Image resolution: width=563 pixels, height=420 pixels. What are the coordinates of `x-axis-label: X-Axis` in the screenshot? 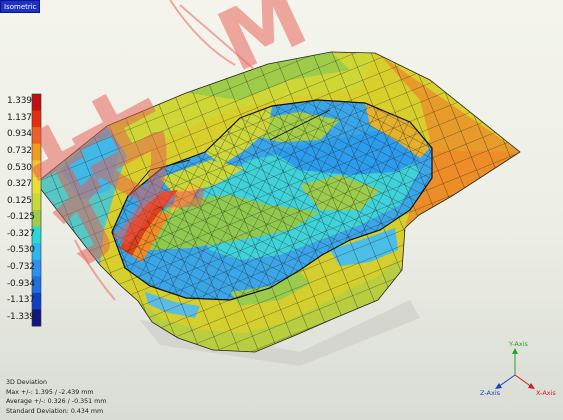 It's located at (546, 393).